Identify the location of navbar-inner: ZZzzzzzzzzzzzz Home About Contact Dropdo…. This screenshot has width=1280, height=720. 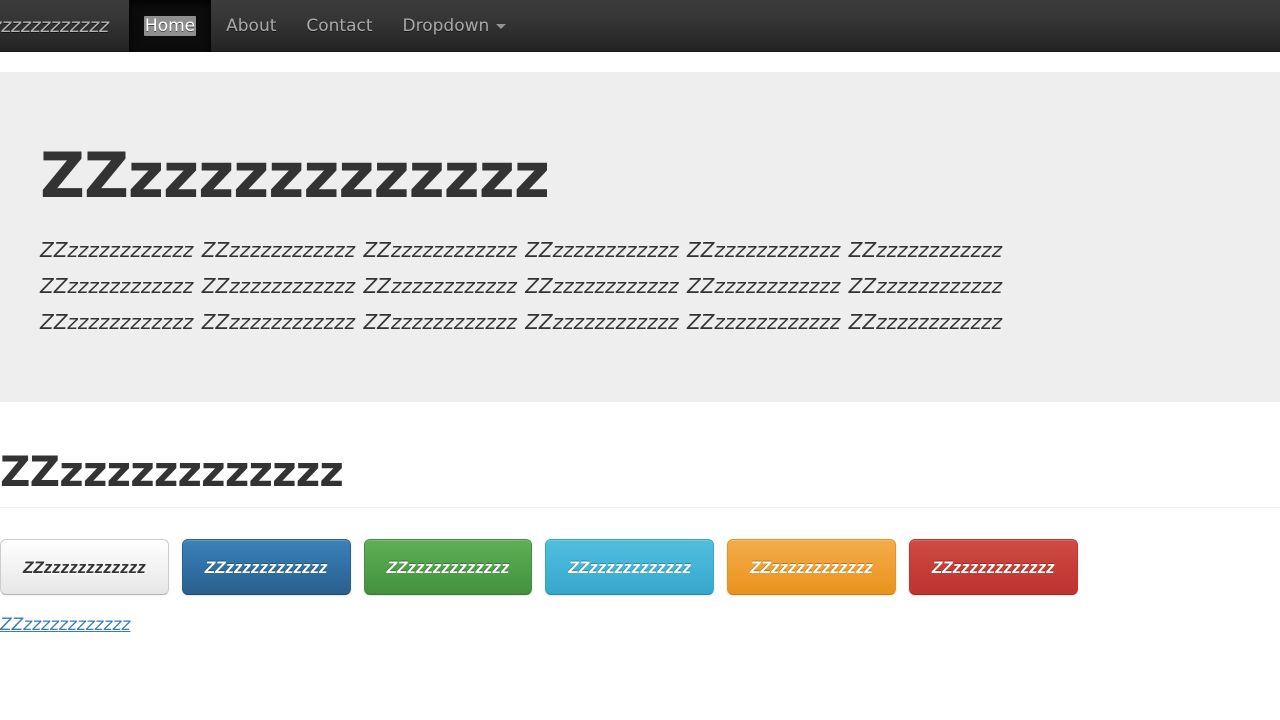
(260, 26).